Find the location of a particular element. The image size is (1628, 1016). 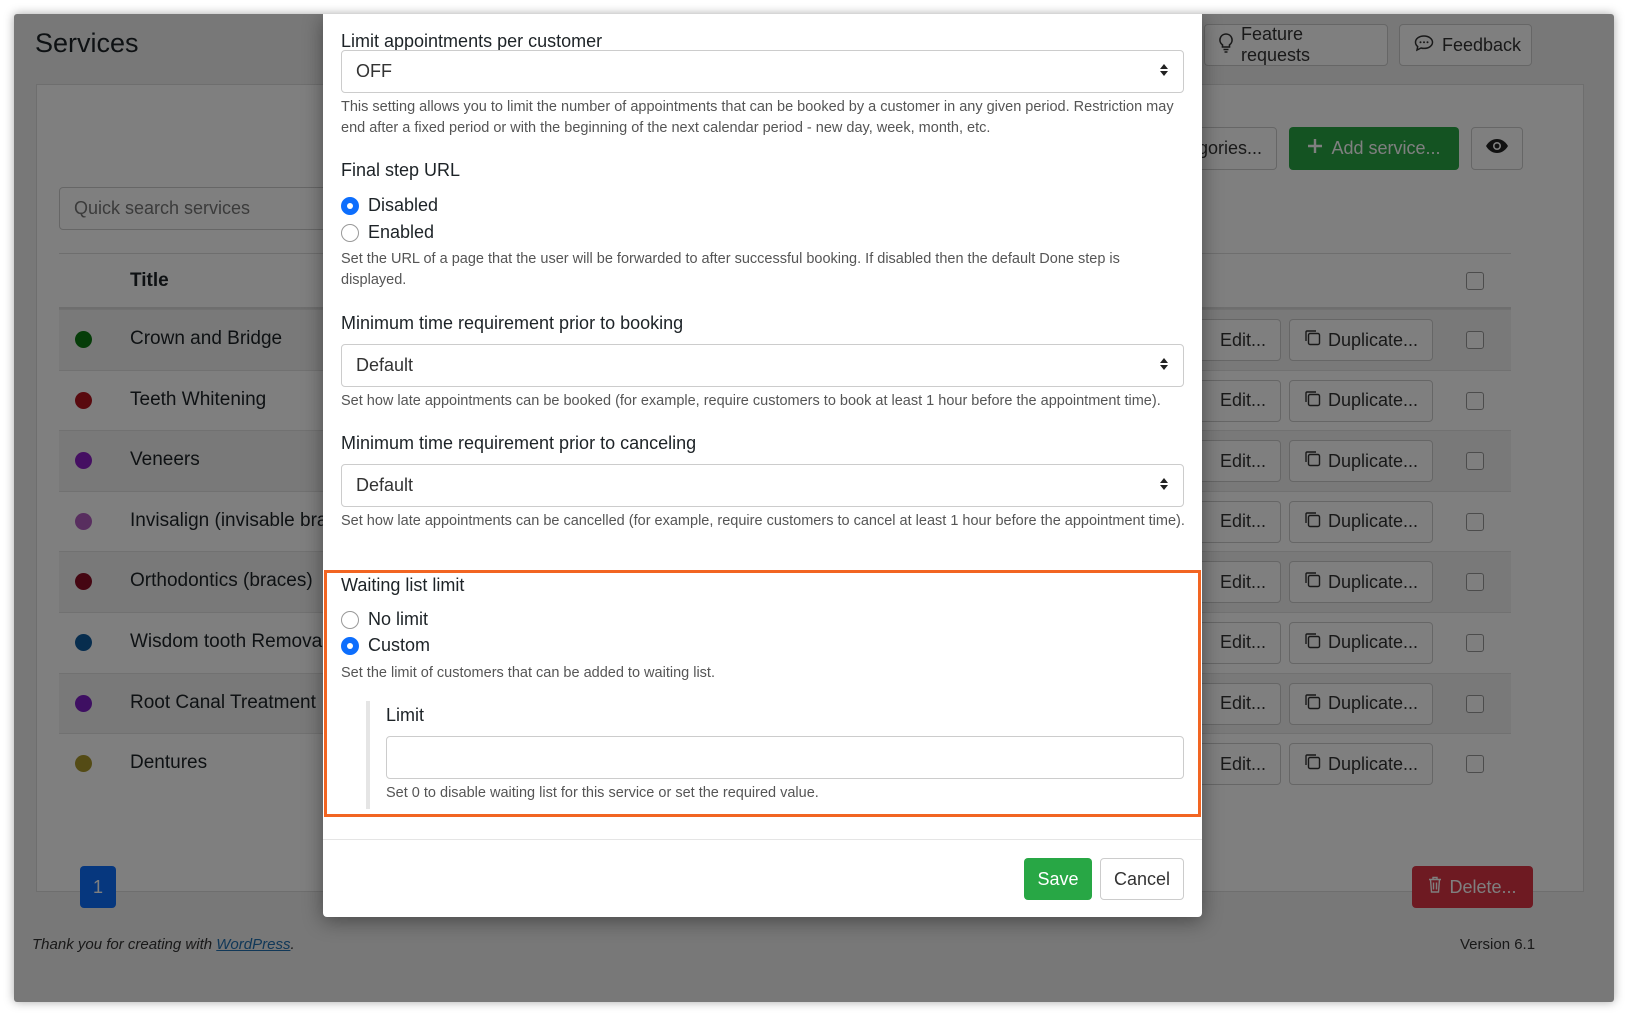

waiting-list-label: Waiting list limit is located at coordinates (403, 585).